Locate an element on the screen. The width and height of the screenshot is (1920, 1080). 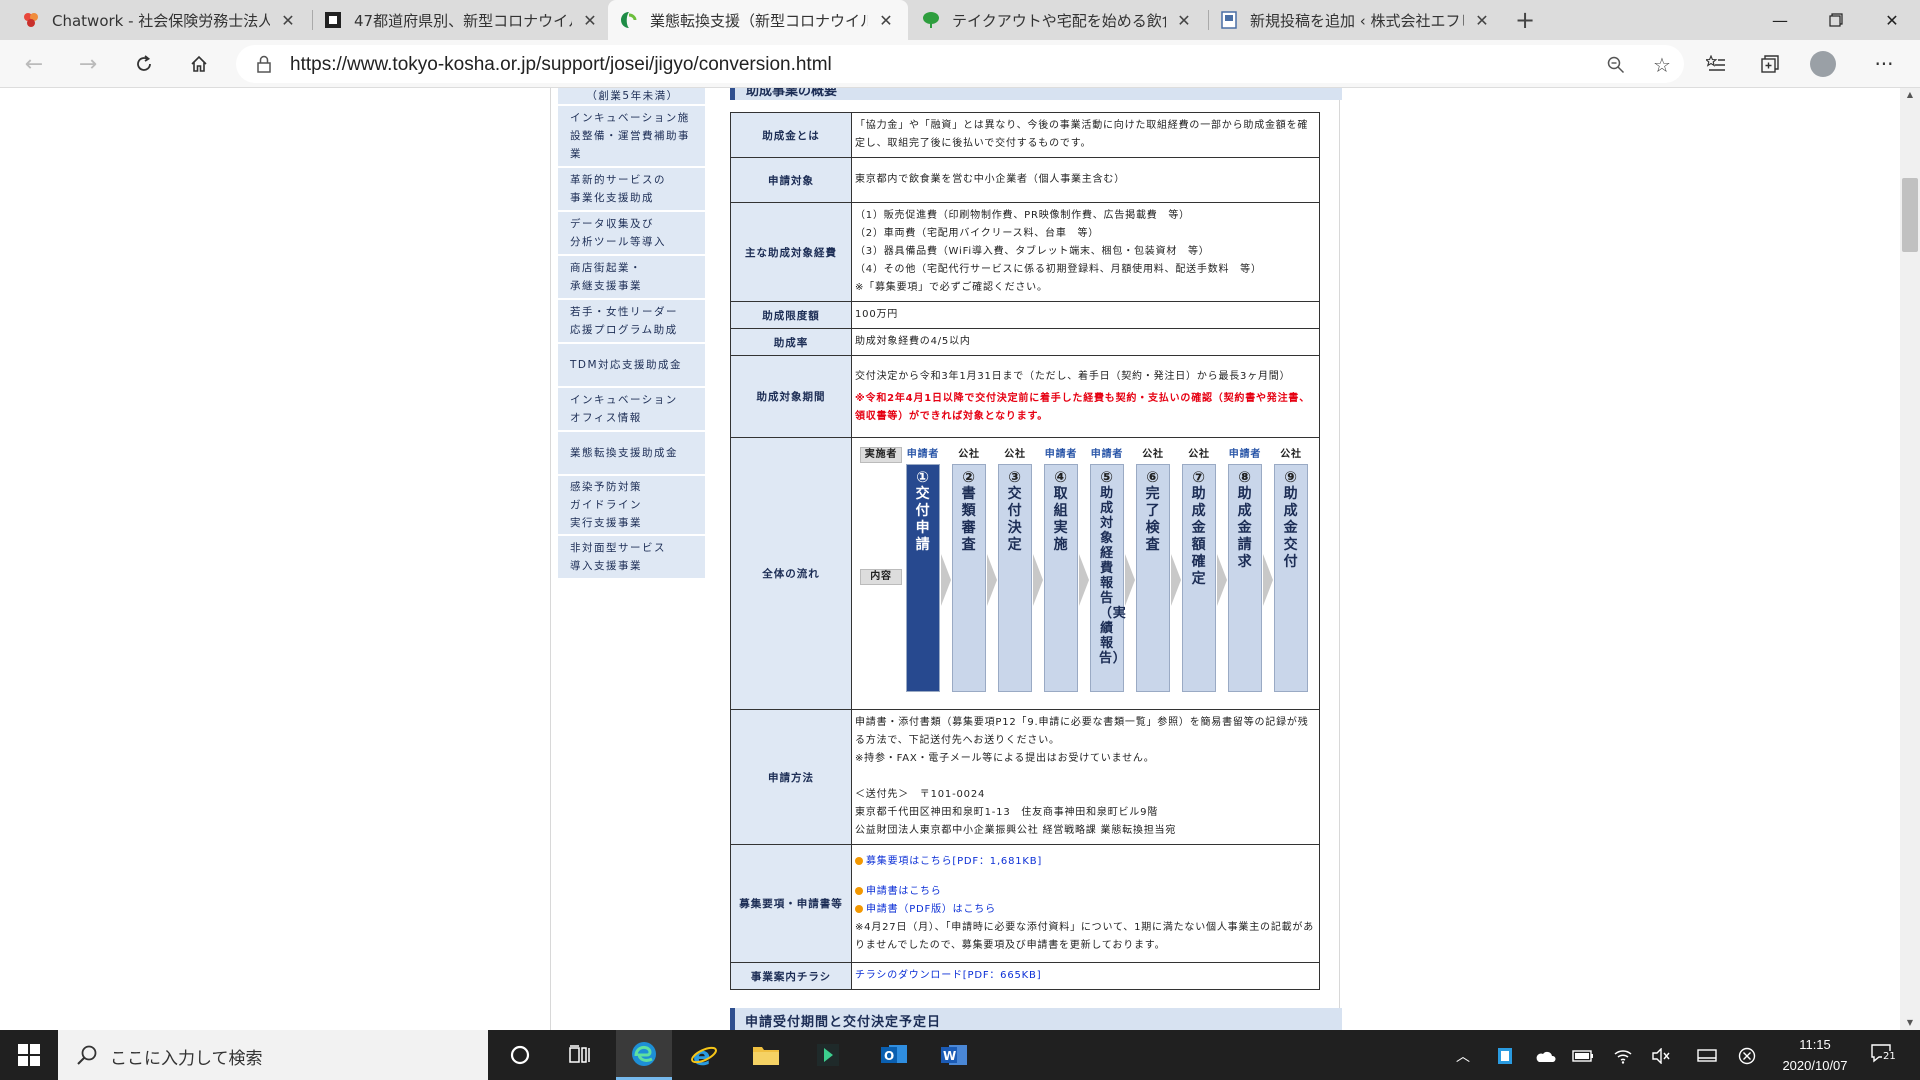
notification-center: 21 is located at coordinates (1883, 1055).